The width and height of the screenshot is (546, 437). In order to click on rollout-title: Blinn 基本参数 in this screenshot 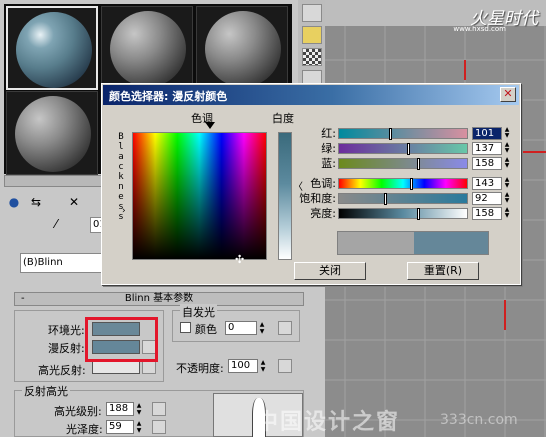, I will do `click(159, 298)`.